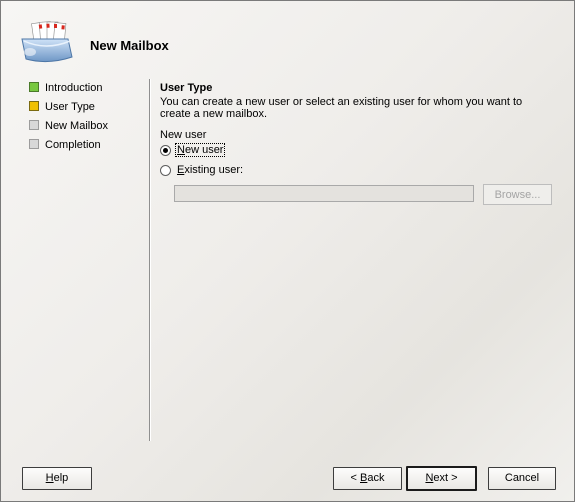 Image resolution: width=575 pixels, height=502 pixels. I want to click on user-type-group-label: New user, so click(183, 135).